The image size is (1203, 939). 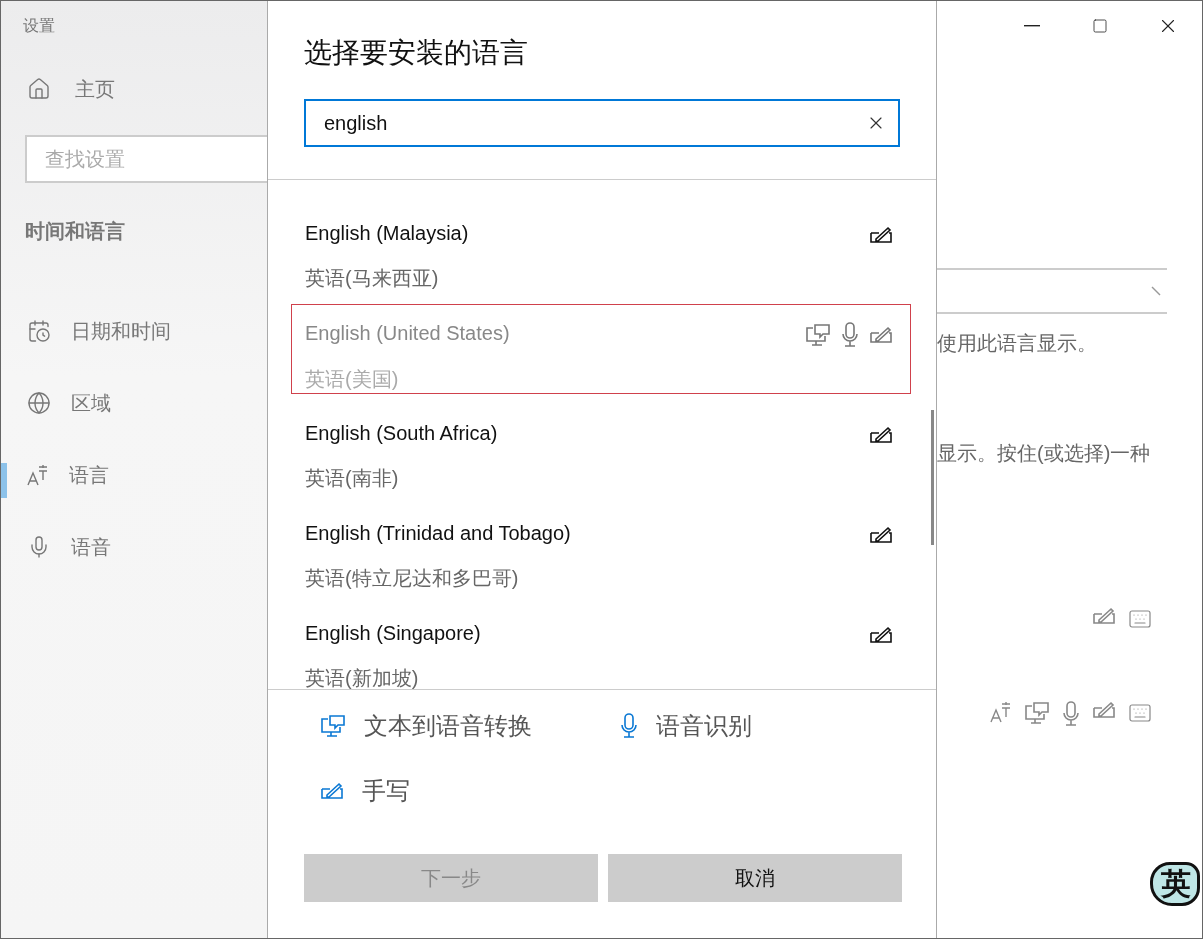 What do you see at coordinates (601, 549) in the screenshot?
I see `language-item: English (Trinidad and Tobago) 英语(特立尼达和多巴哥)` at bounding box center [601, 549].